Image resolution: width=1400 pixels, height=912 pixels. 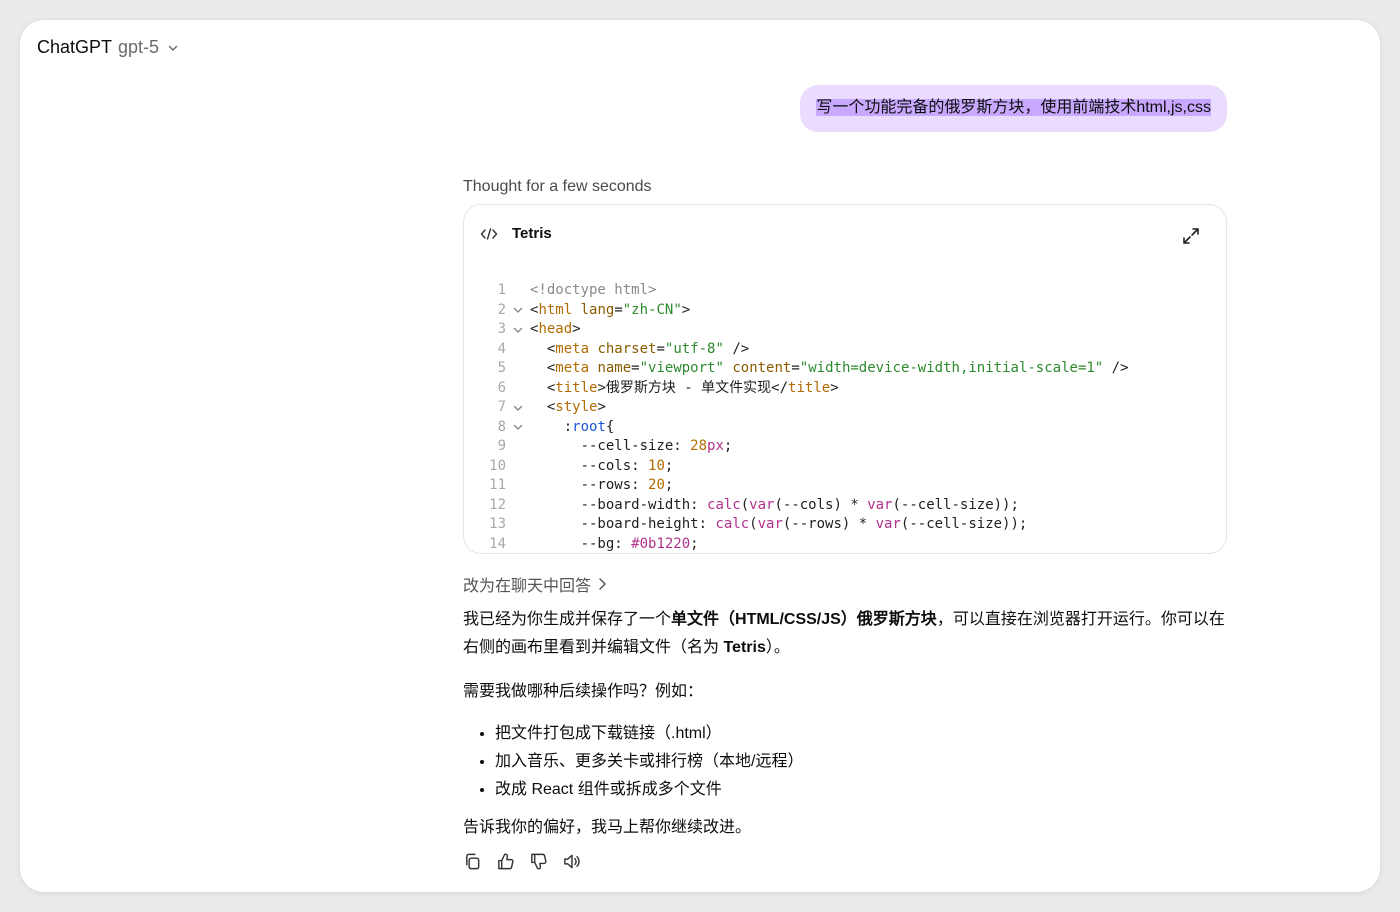 I want to click on line-number: 6, so click(x=501, y=387).